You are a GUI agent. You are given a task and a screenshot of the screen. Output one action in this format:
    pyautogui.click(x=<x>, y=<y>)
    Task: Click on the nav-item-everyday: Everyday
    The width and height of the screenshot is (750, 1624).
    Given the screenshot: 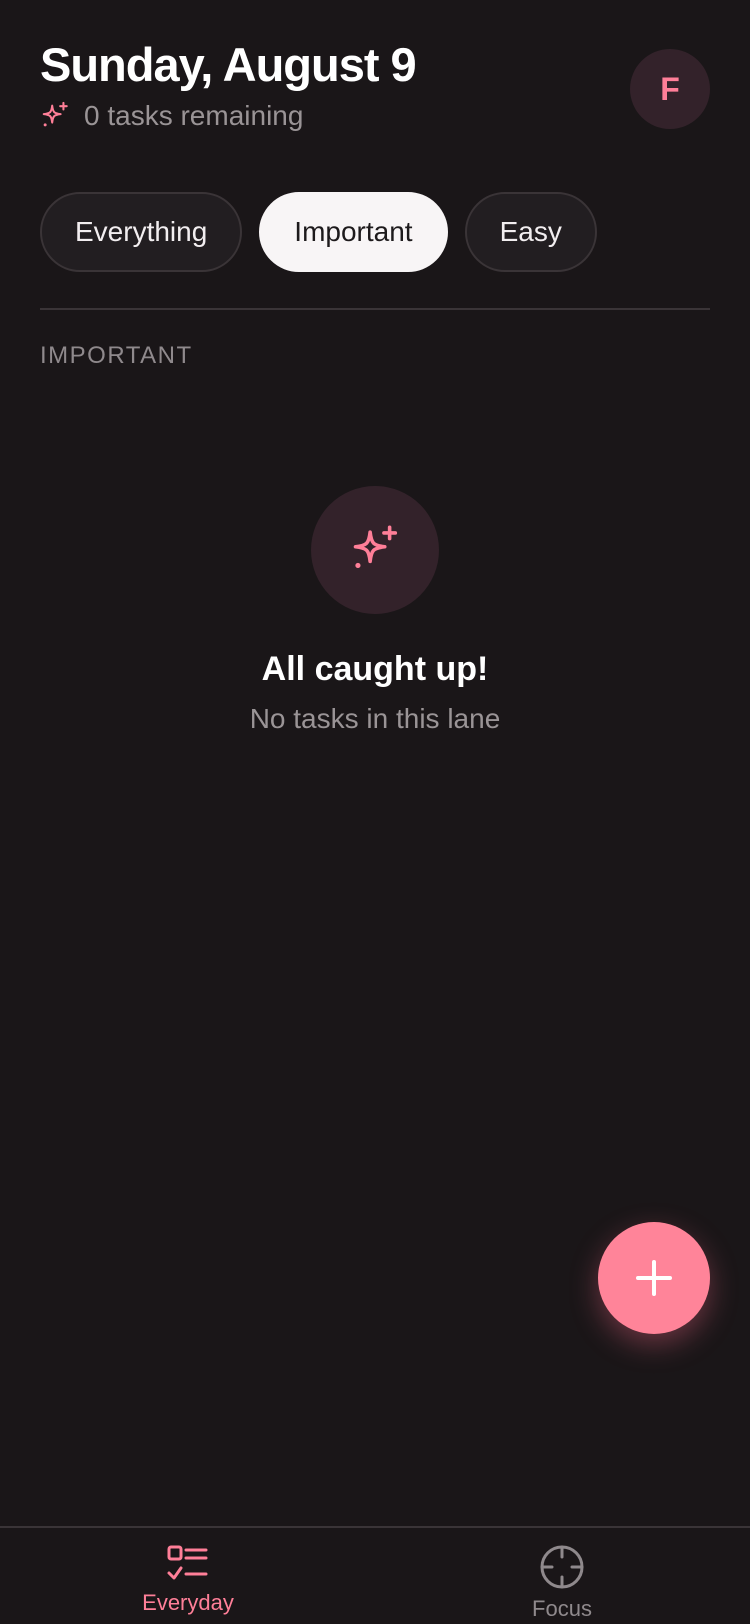 What is the action you would take?
    pyautogui.click(x=188, y=1580)
    